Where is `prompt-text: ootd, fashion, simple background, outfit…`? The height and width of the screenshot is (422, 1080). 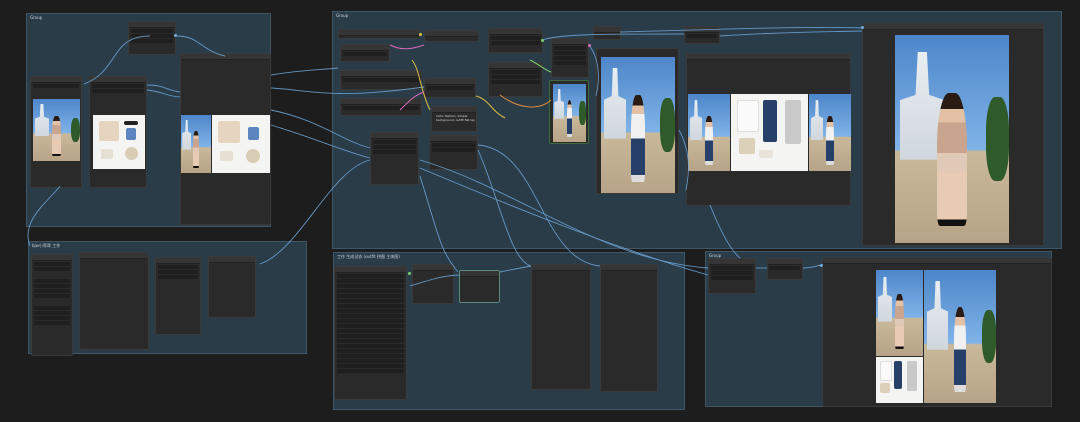 prompt-text: ootd, fashion, simple background, outfit… is located at coordinates (456, 118).